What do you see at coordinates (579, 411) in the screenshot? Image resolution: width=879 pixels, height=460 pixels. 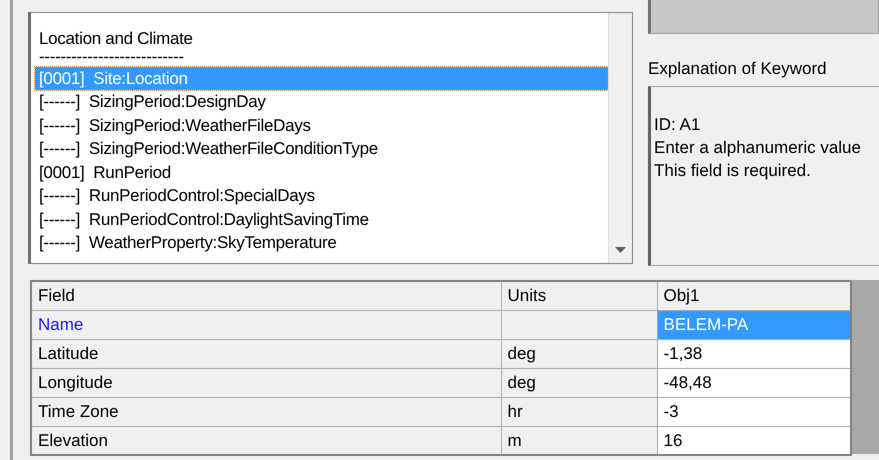 I see `units-cell: hr` at bounding box center [579, 411].